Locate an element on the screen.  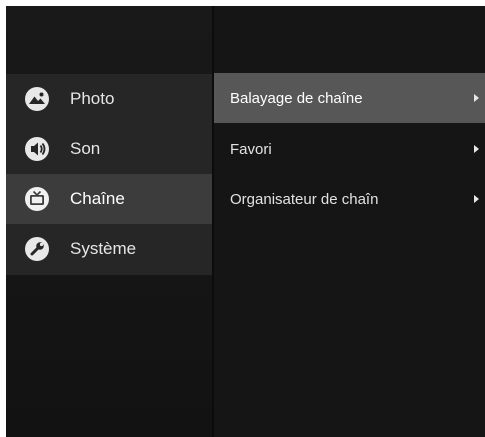
category-item-sound: Son is located at coordinates (109, 149).